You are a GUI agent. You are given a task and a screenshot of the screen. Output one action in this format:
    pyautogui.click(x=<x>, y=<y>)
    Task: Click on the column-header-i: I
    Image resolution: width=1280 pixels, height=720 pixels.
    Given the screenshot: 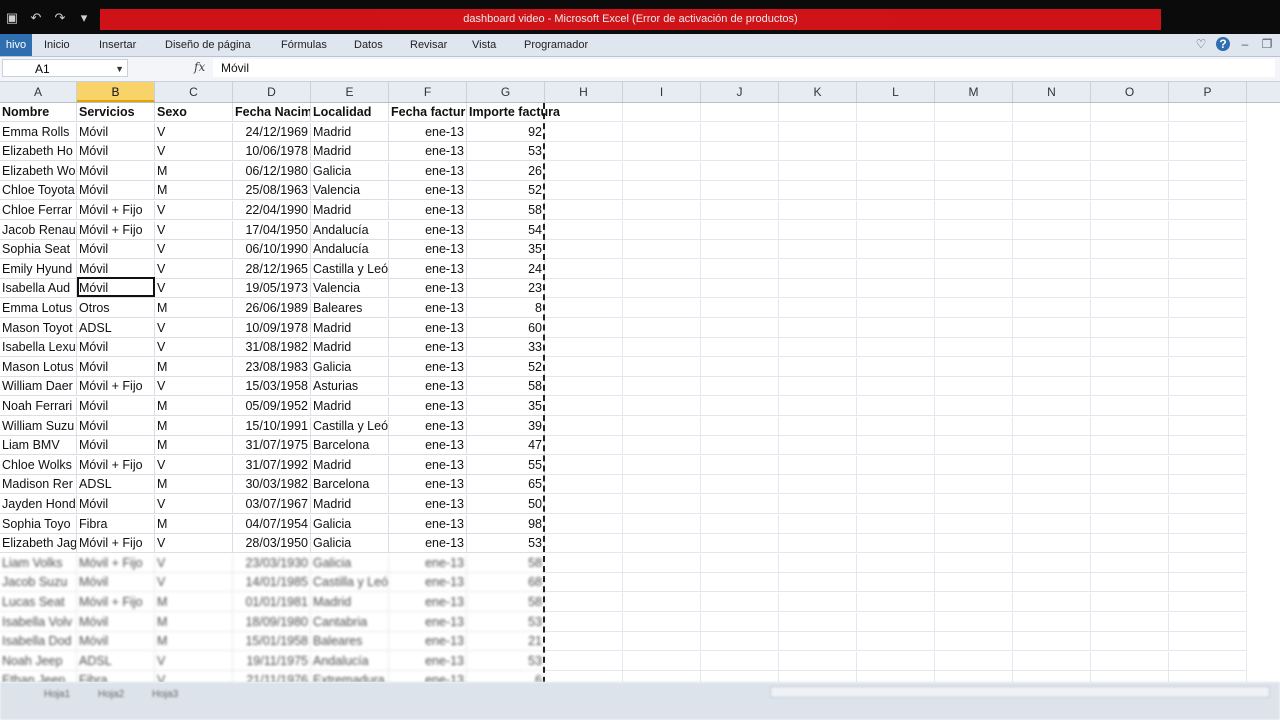 What is the action you would take?
    pyautogui.click(x=662, y=92)
    